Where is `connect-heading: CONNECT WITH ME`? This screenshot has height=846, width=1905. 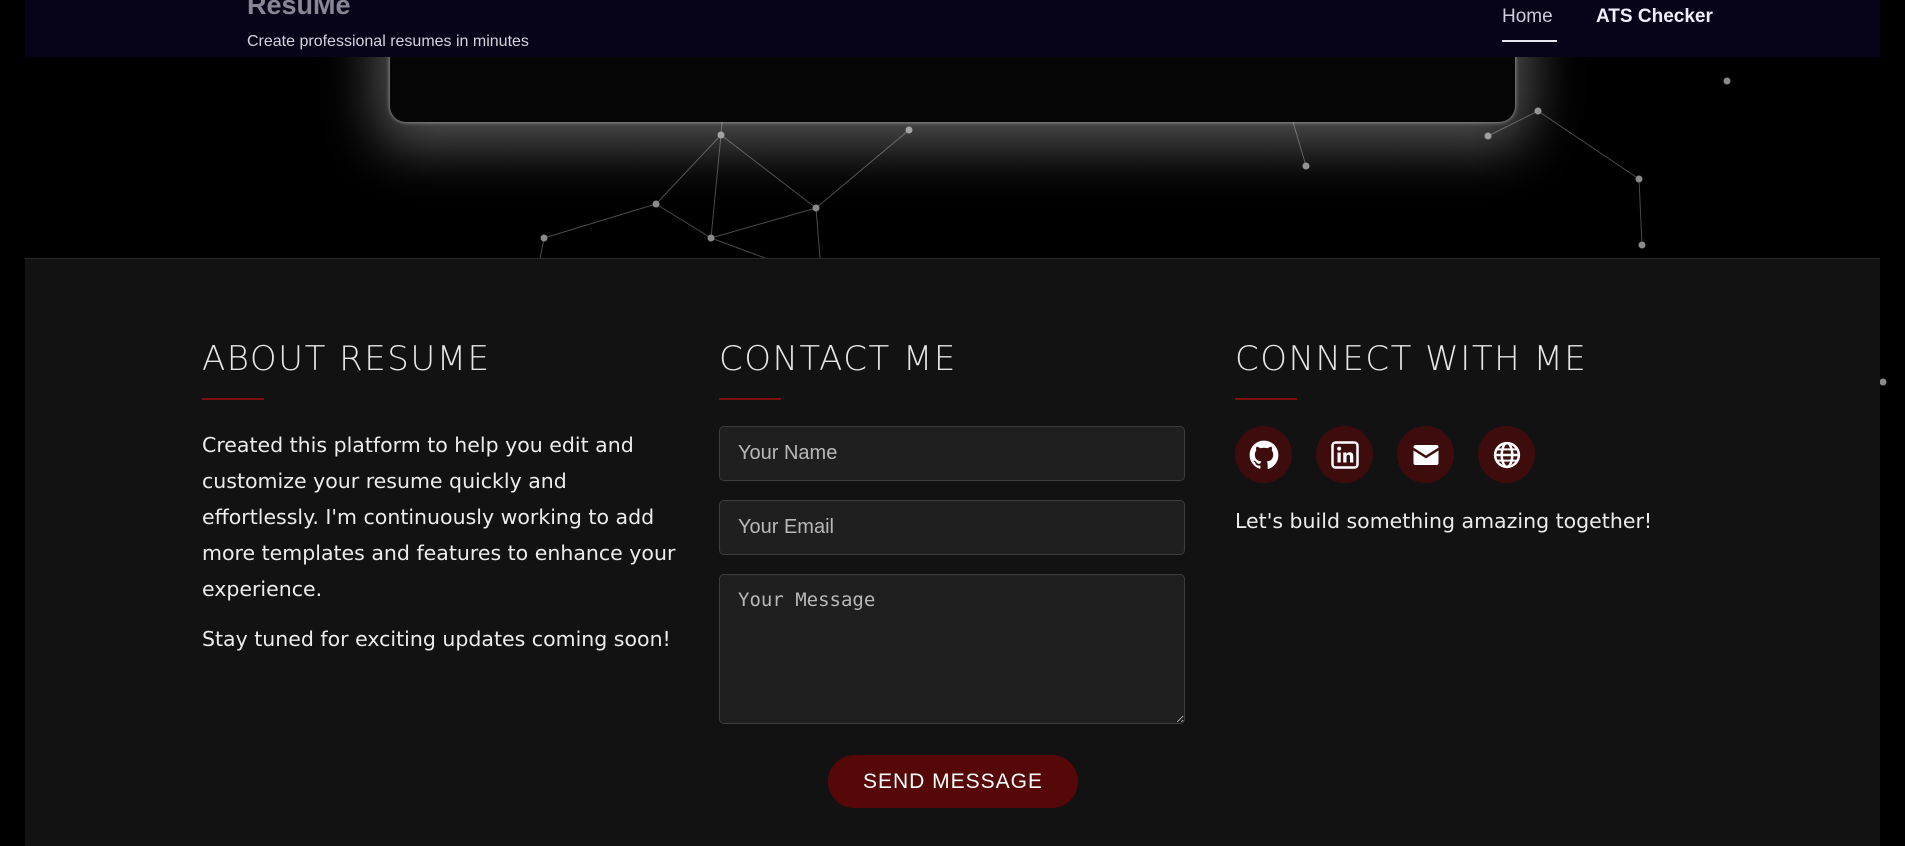
connect-heading: CONNECT WITH ME is located at coordinates (1411, 359).